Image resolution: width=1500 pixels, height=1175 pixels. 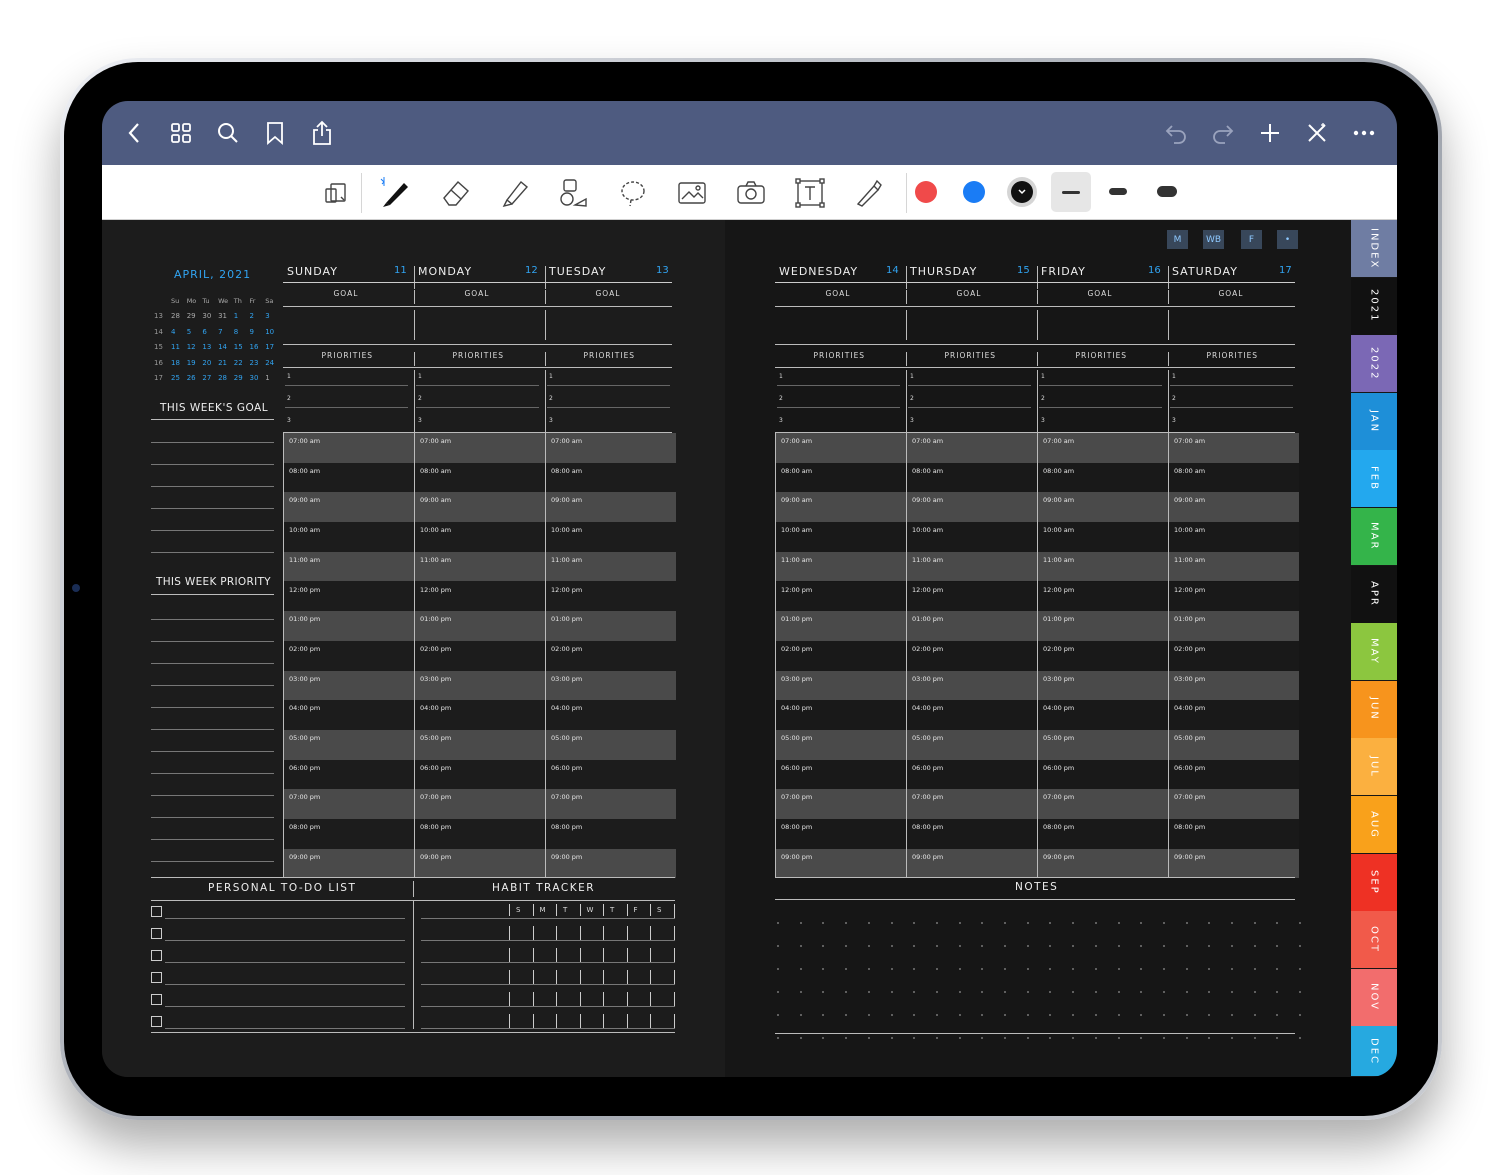 I want to click on tab-index: INDEX, so click(x=1374, y=248).